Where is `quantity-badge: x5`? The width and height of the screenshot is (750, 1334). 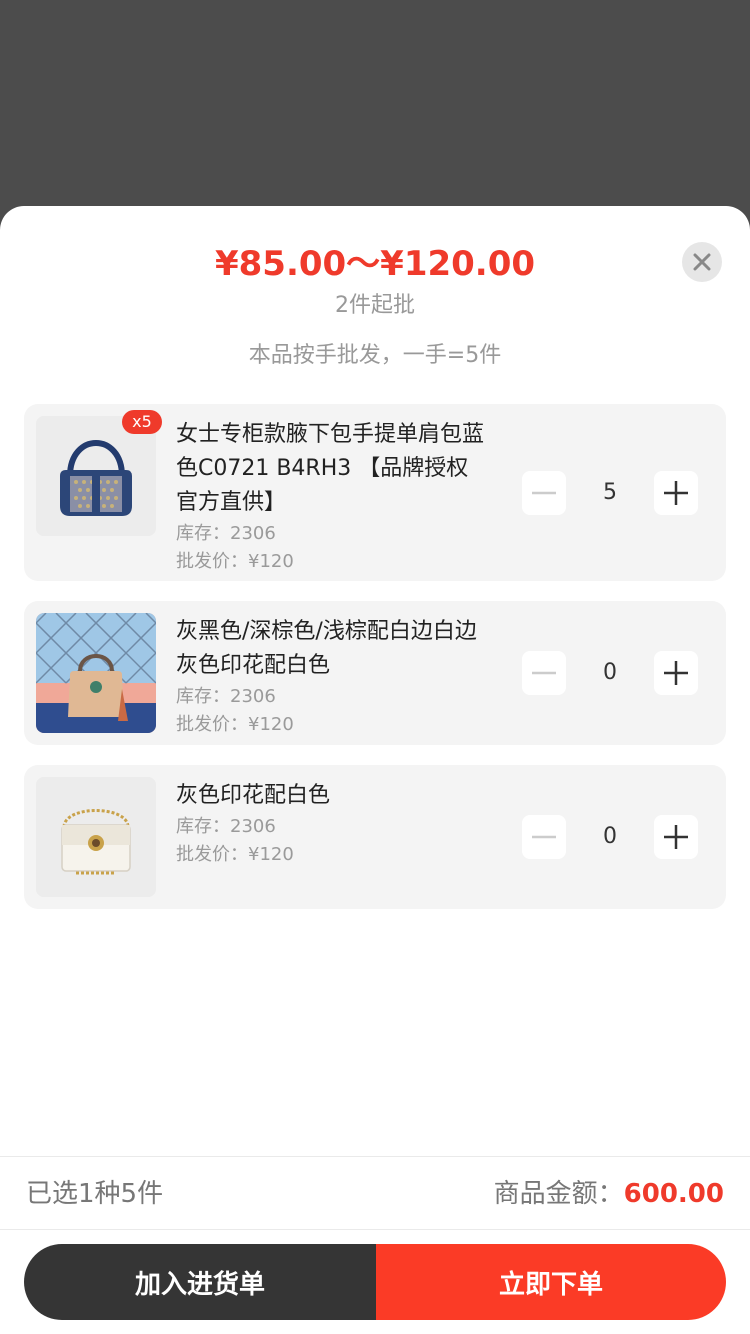 quantity-badge: x5 is located at coordinates (142, 422).